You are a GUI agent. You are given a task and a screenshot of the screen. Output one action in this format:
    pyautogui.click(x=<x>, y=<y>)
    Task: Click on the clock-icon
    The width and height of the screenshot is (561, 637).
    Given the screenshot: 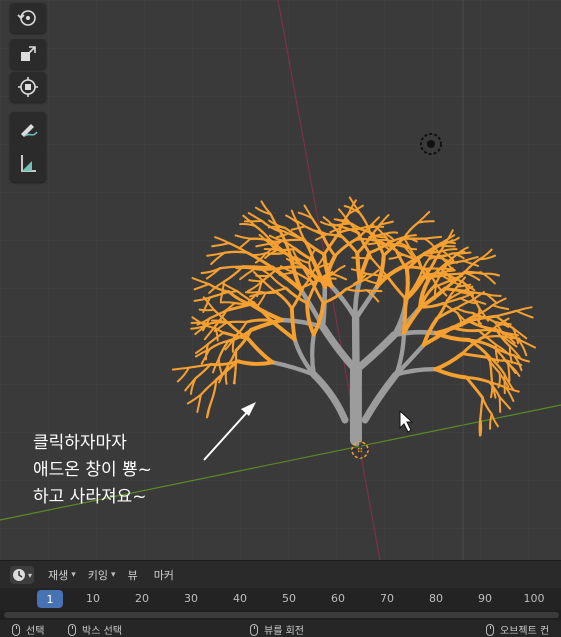 What is the action you would take?
    pyautogui.click(x=18, y=575)
    